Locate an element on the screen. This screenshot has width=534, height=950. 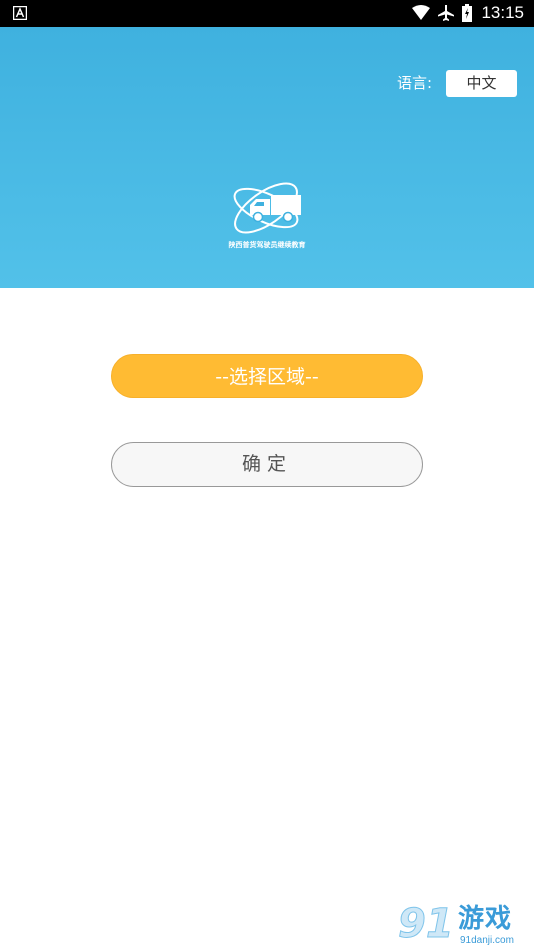
watermark-logo: 91 游戏 91danji.com is located at coordinates (464, 925).